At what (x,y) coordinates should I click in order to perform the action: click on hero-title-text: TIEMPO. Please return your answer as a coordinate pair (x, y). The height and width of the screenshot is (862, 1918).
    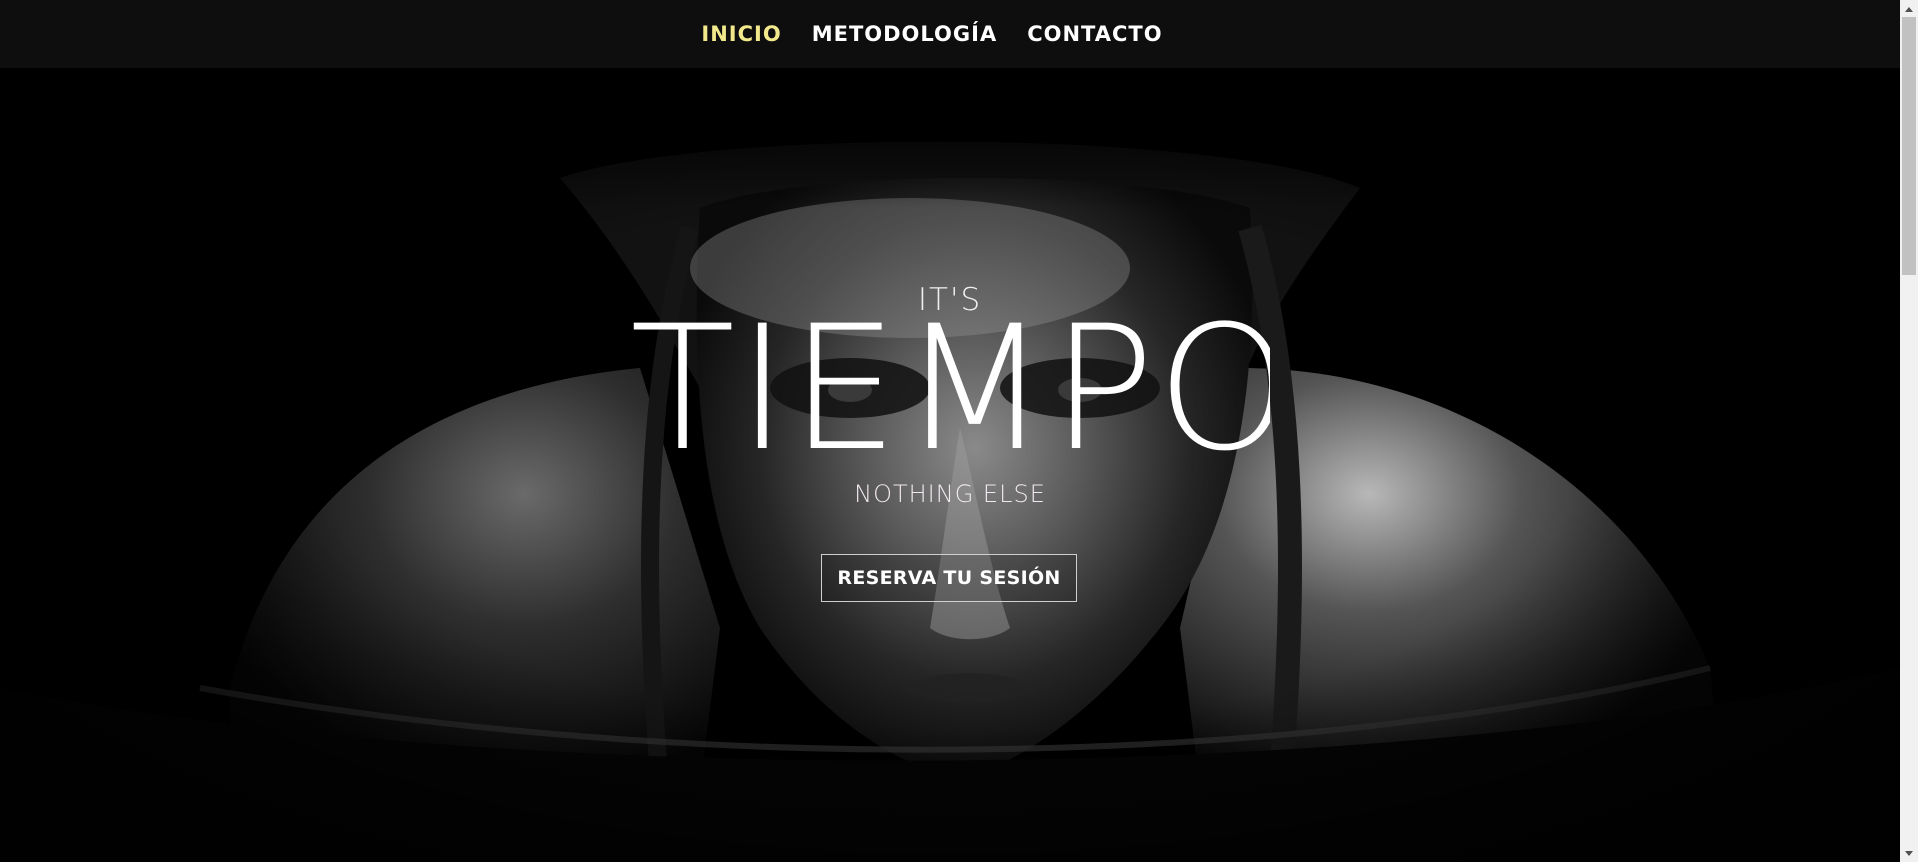
    Looking at the image, I should click on (950, 398).